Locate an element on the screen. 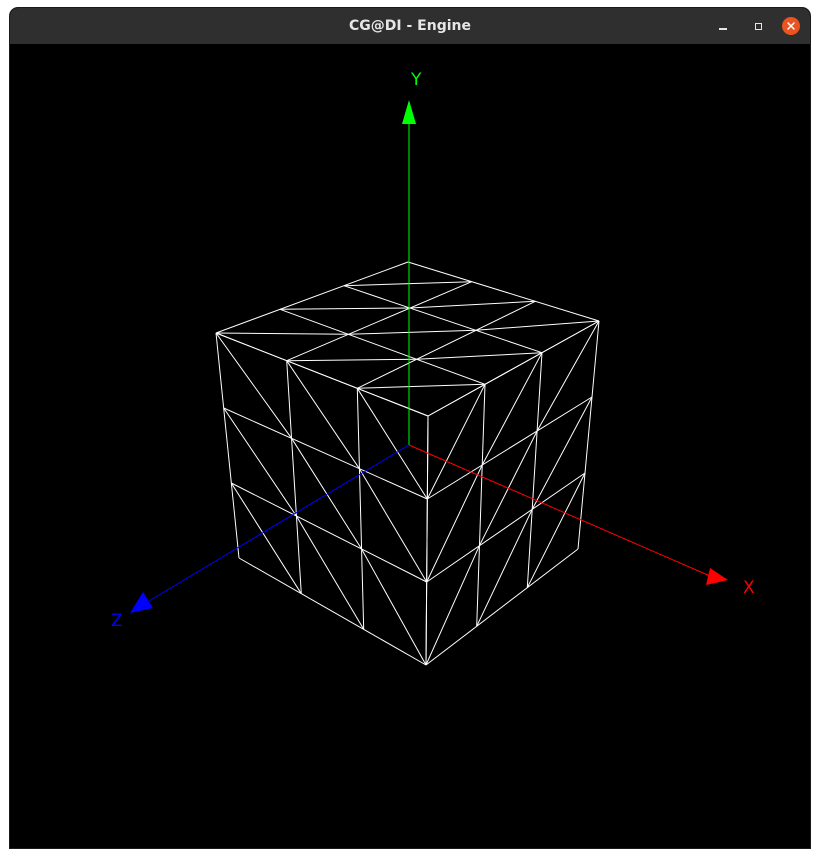 This screenshot has height=855, width=820. maximize-icon is located at coordinates (758, 26).